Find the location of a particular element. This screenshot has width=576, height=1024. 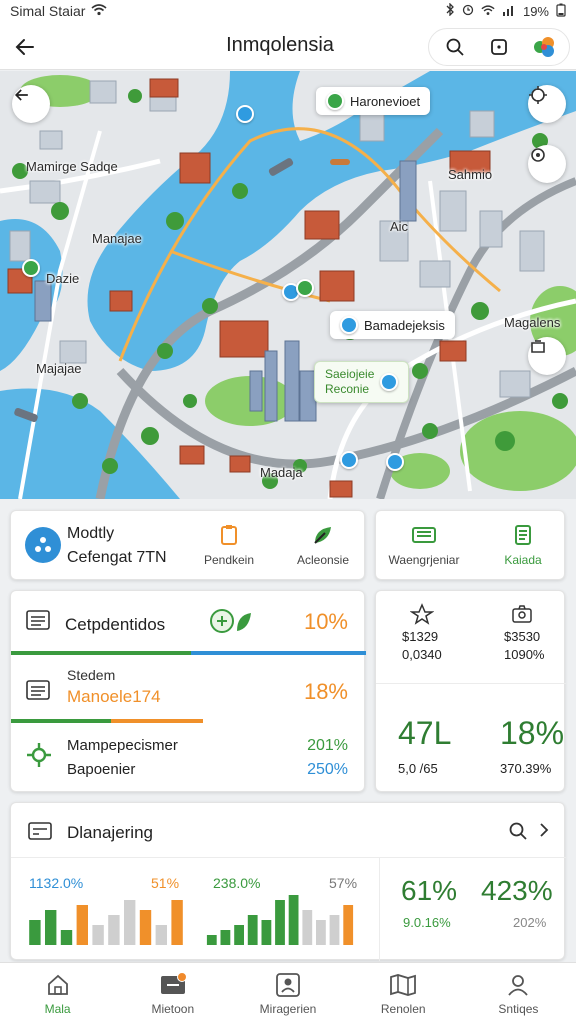

chart-section-title: Dlanajering is located at coordinates (110, 832).